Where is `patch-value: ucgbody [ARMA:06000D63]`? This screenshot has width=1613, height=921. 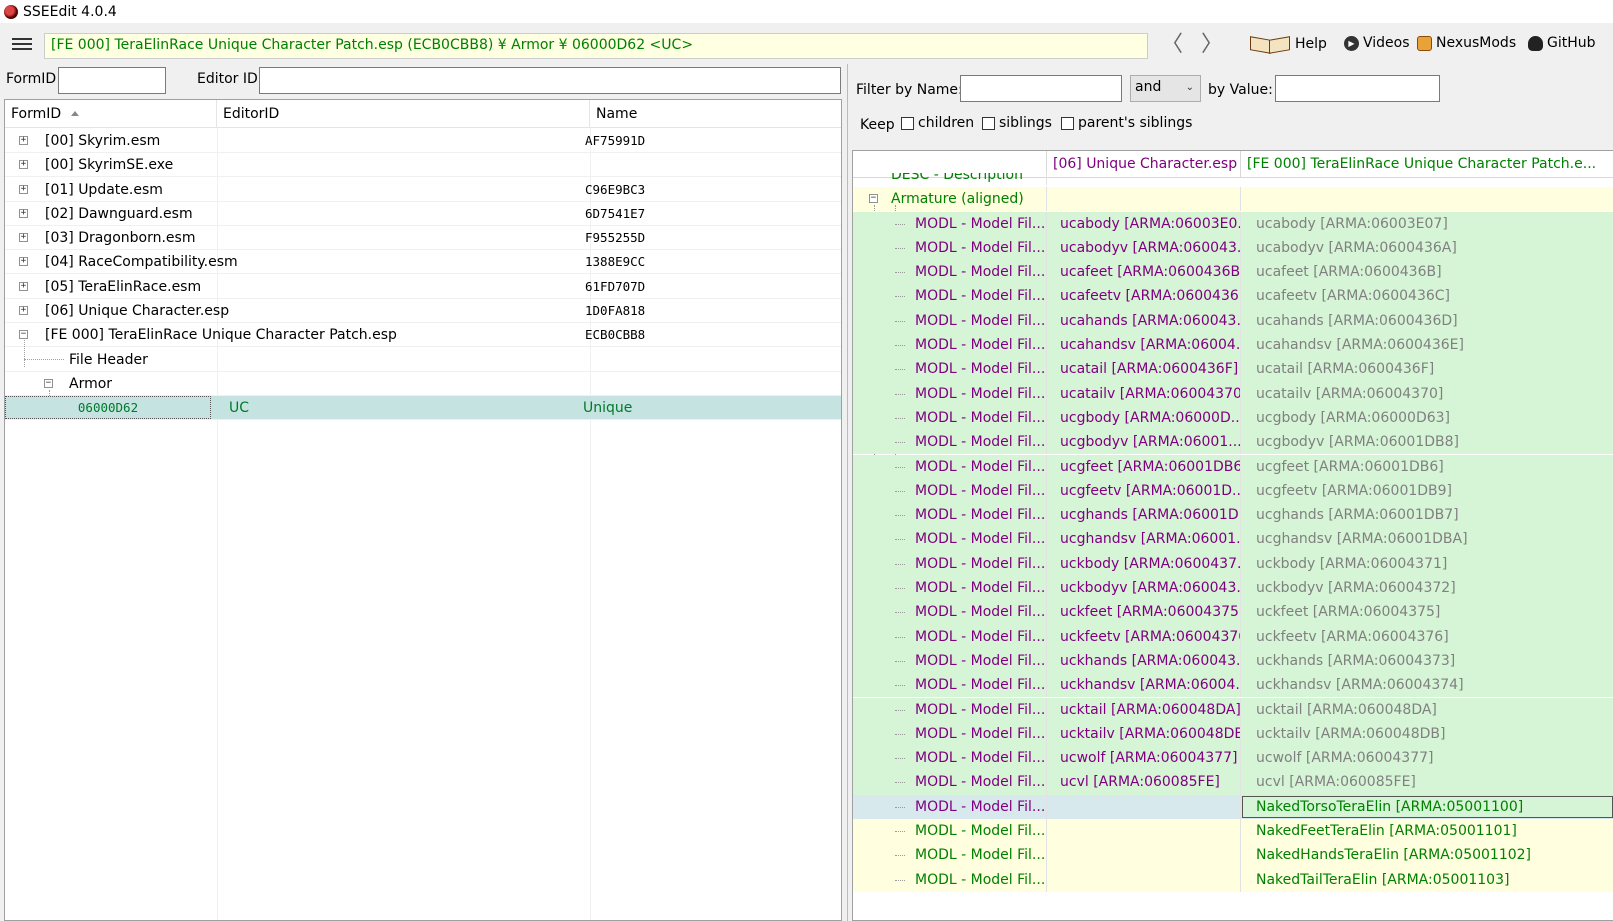 patch-value: ucgbody [ARMA:06000D63] is located at coordinates (1427, 418).